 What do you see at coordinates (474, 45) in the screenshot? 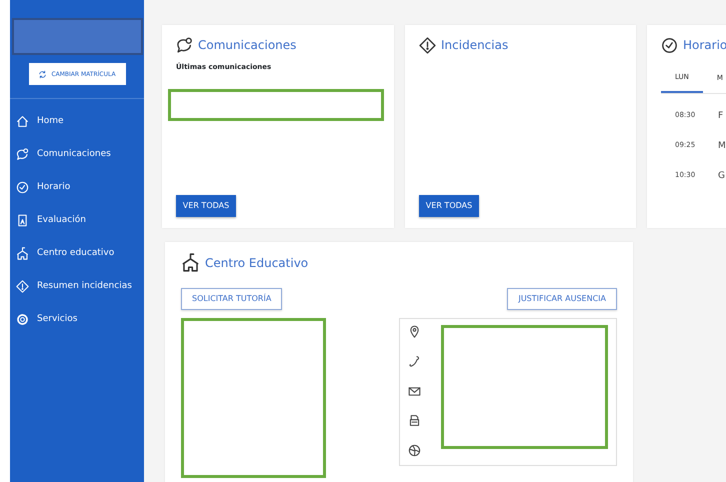
I see `card-title: Incidencias` at bounding box center [474, 45].